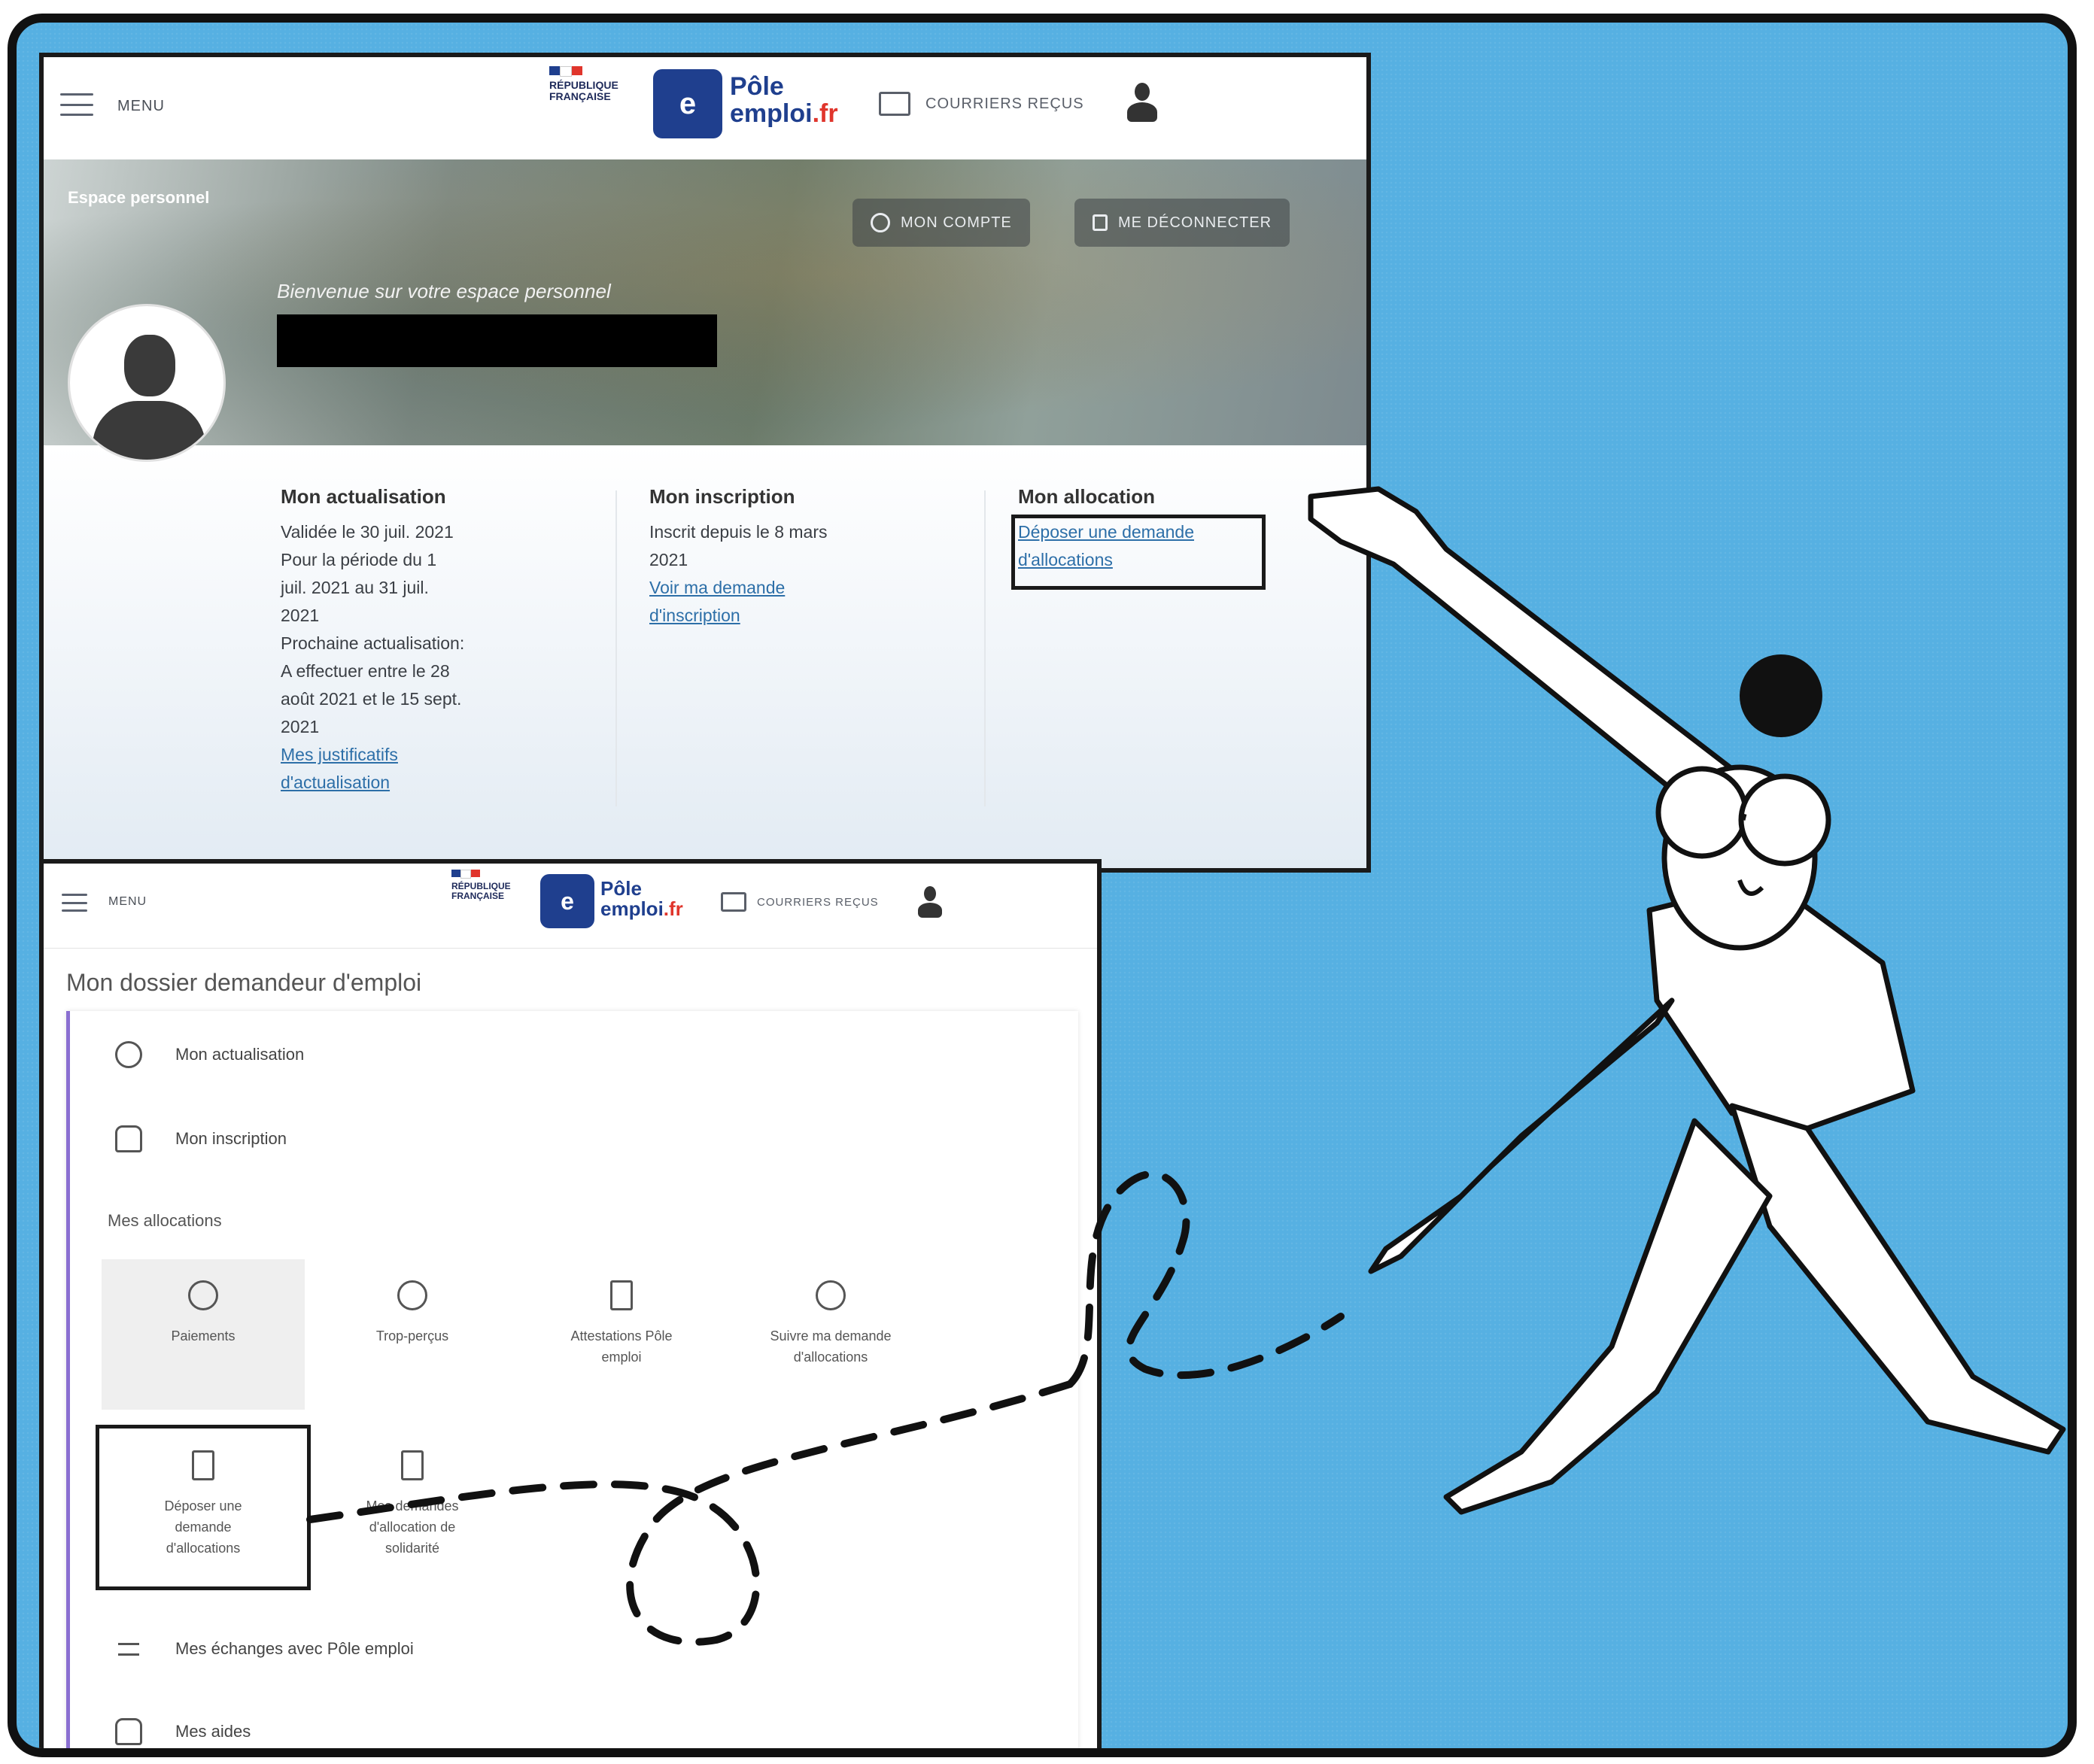 This screenshot has height=1764, width=2094. Describe the element at coordinates (1195, 222) in the screenshot. I see `logout-label: ME DÉCONNECTER` at that location.